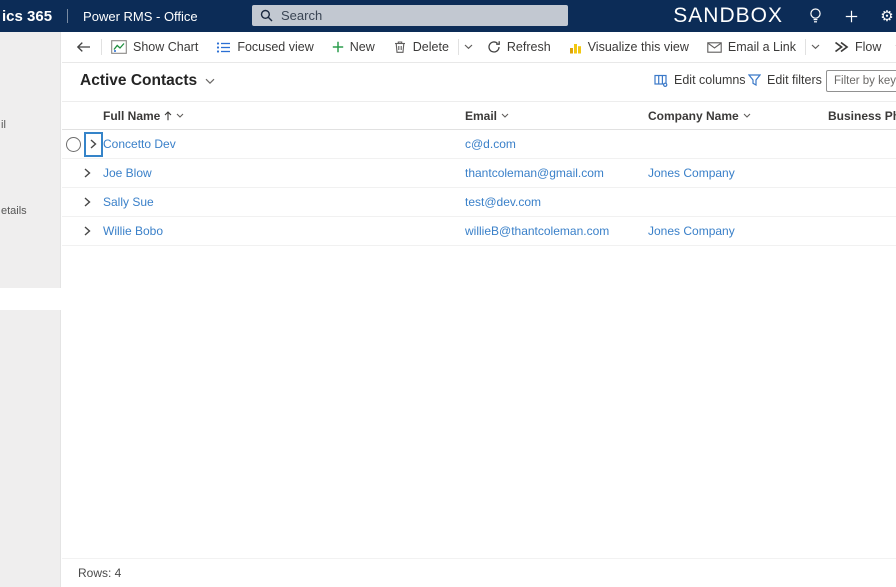 This screenshot has height=587, width=896. I want to click on company-dropdown-chevron-icon, so click(747, 115).